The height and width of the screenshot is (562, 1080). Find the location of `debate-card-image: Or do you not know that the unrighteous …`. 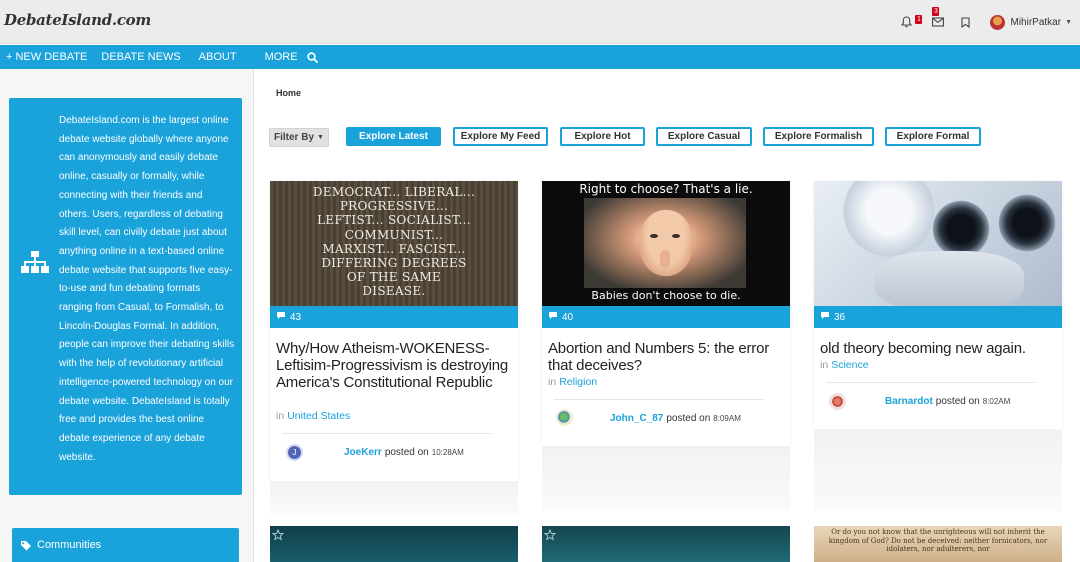

debate-card-image: Or do you not know that the unrighteous … is located at coordinates (938, 544).